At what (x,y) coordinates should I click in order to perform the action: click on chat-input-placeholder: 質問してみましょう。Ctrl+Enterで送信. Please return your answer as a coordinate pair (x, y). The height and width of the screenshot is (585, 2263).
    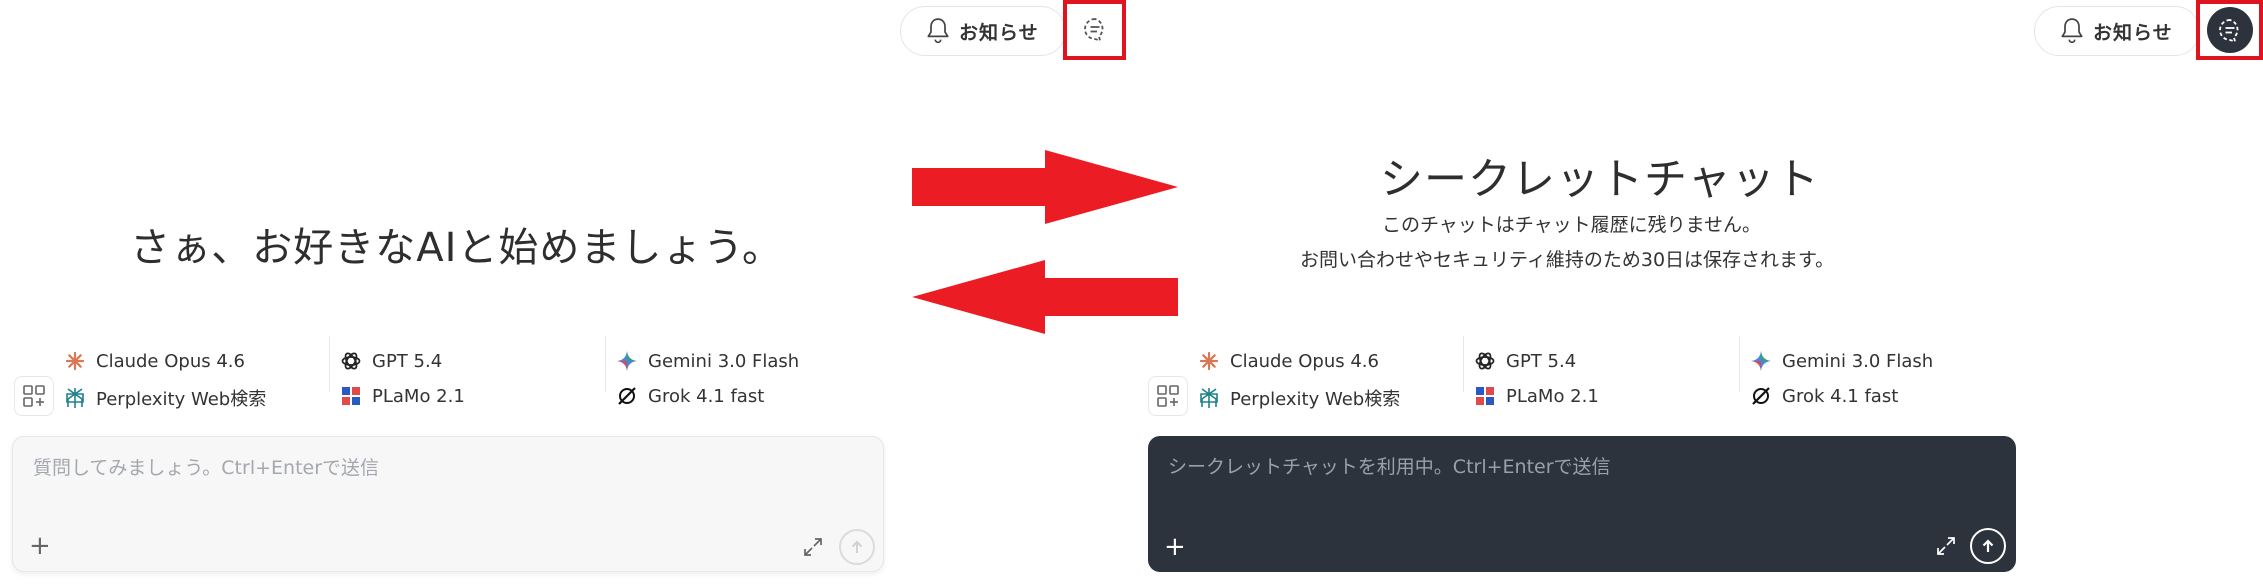
    Looking at the image, I should click on (206, 466).